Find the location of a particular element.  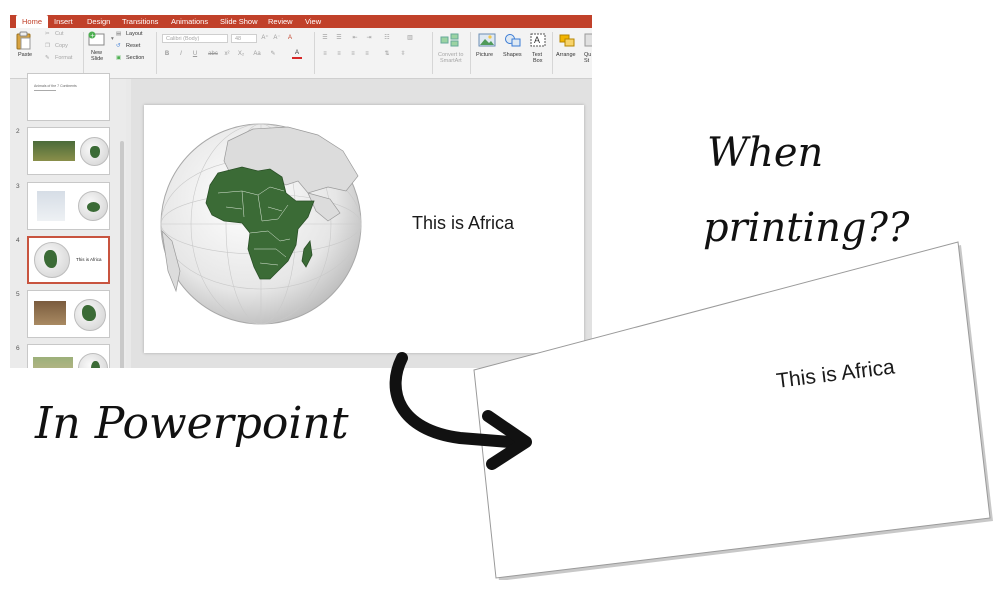

thumbnail-scrollbar is located at coordinates (122, 254).